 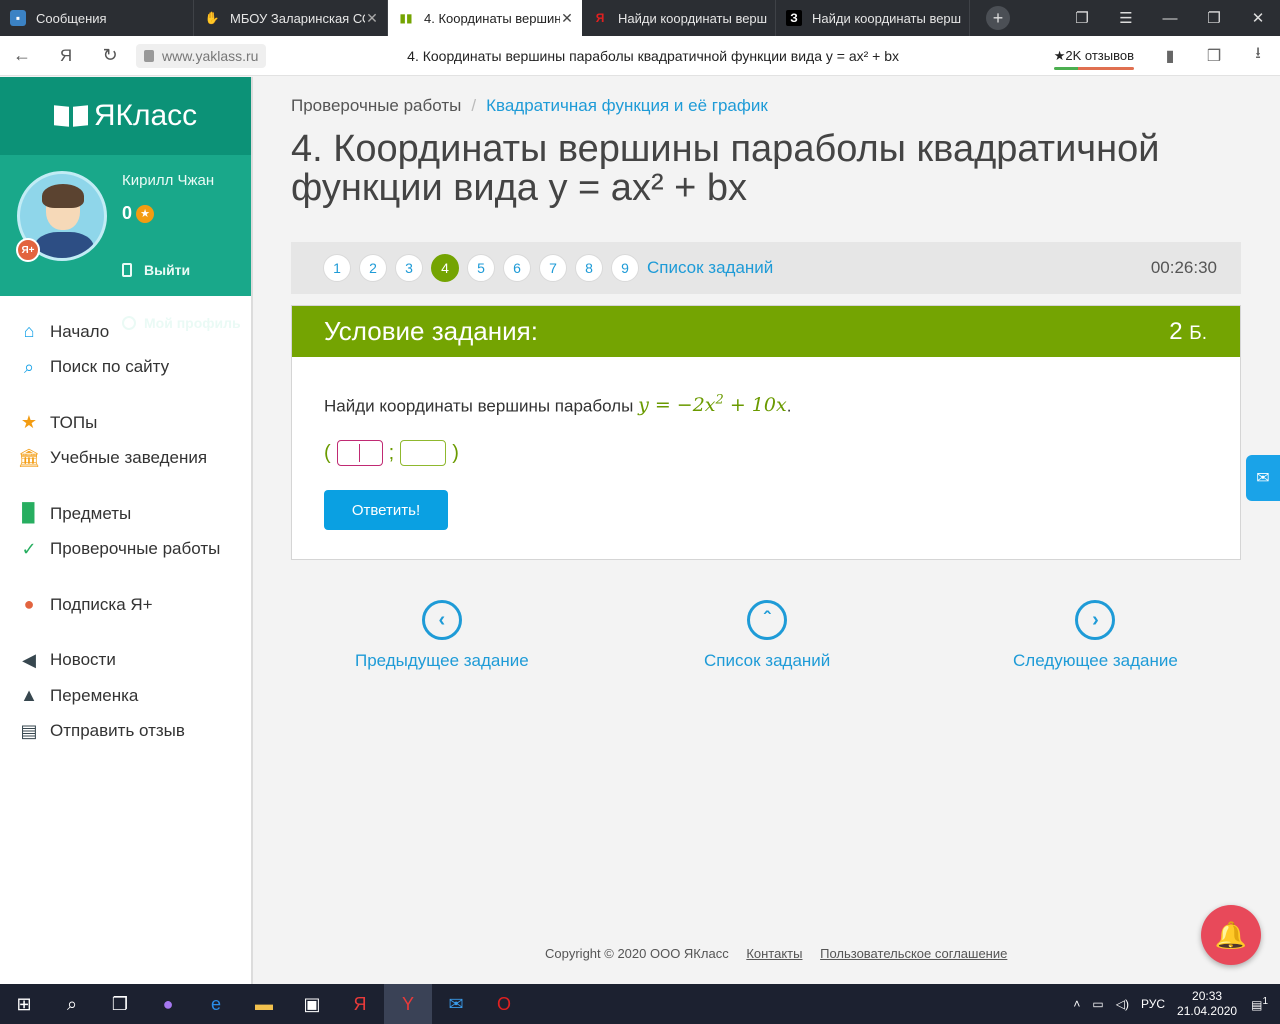 What do you see at coordinates (386, 510) in the screenshot?
I see `submit-button: Ответить!` at bounding box center [386, 510].